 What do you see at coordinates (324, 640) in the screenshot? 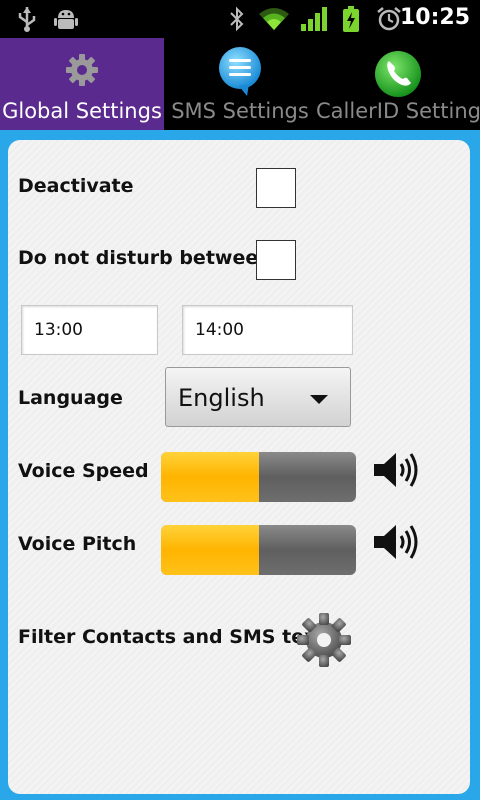
I see `filter-settings-gear-icon` at bounding box center [324, 640].